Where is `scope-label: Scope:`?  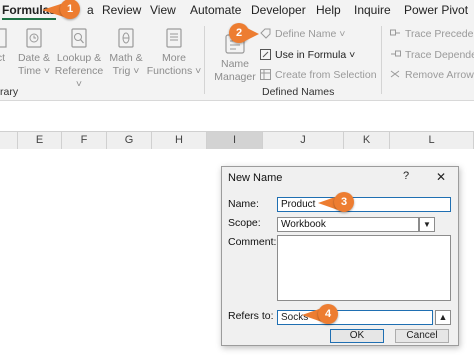
scope-label: Scope: is located at coordinates (244, 223).